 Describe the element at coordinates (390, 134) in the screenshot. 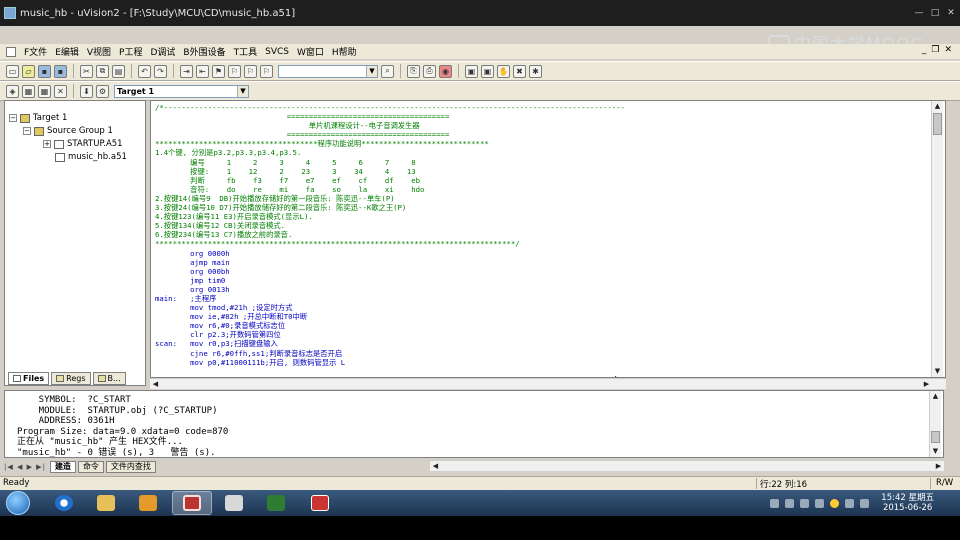

I see `code-line: =====================================` at that location.